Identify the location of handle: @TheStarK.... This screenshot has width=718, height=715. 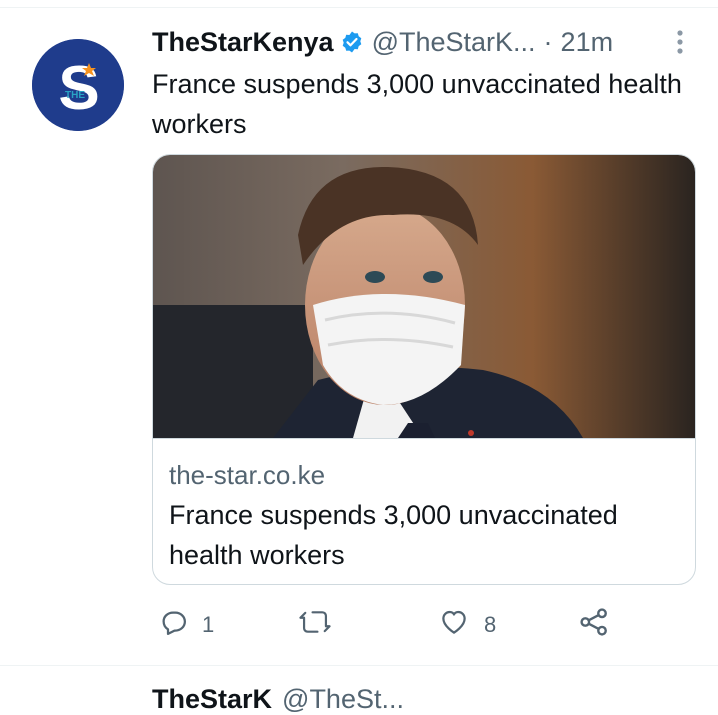
(454, 42).